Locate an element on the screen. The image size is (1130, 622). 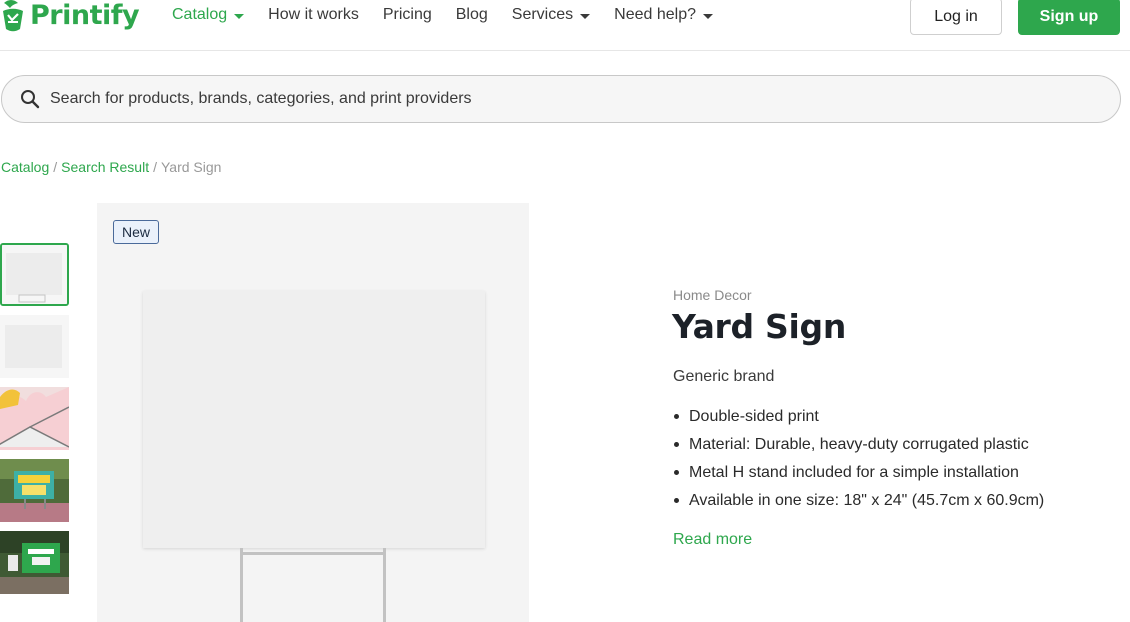
search-icon is located at coordinates (30, 99).